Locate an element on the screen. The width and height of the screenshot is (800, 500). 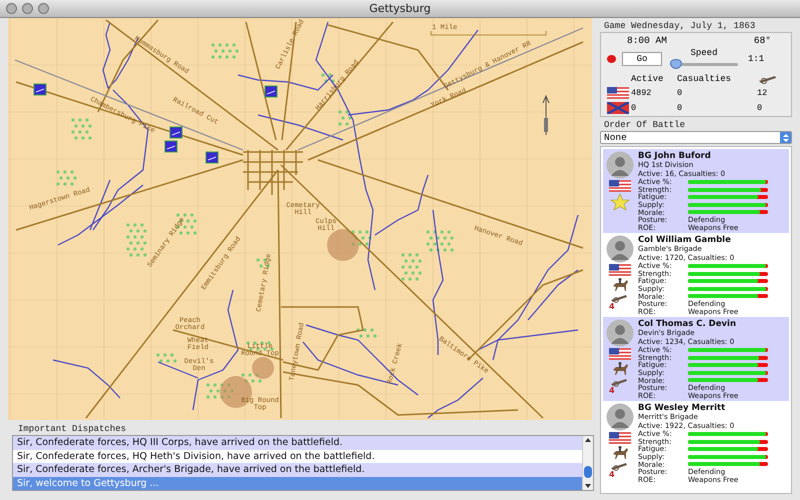
commander-name: BG Wesley Merritt is located at coordinates (682, 408).